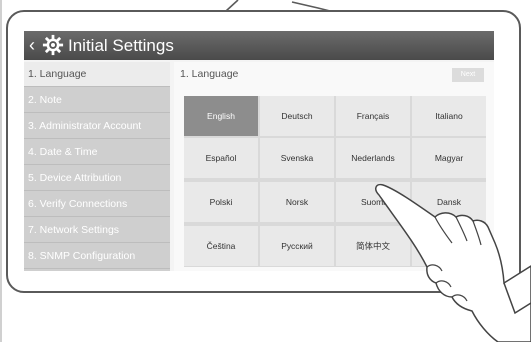 Image resolution: width=531 pixels, height=342 pixels. I want to click on language-option-deutsch: Deutsch, so click(297, 116).